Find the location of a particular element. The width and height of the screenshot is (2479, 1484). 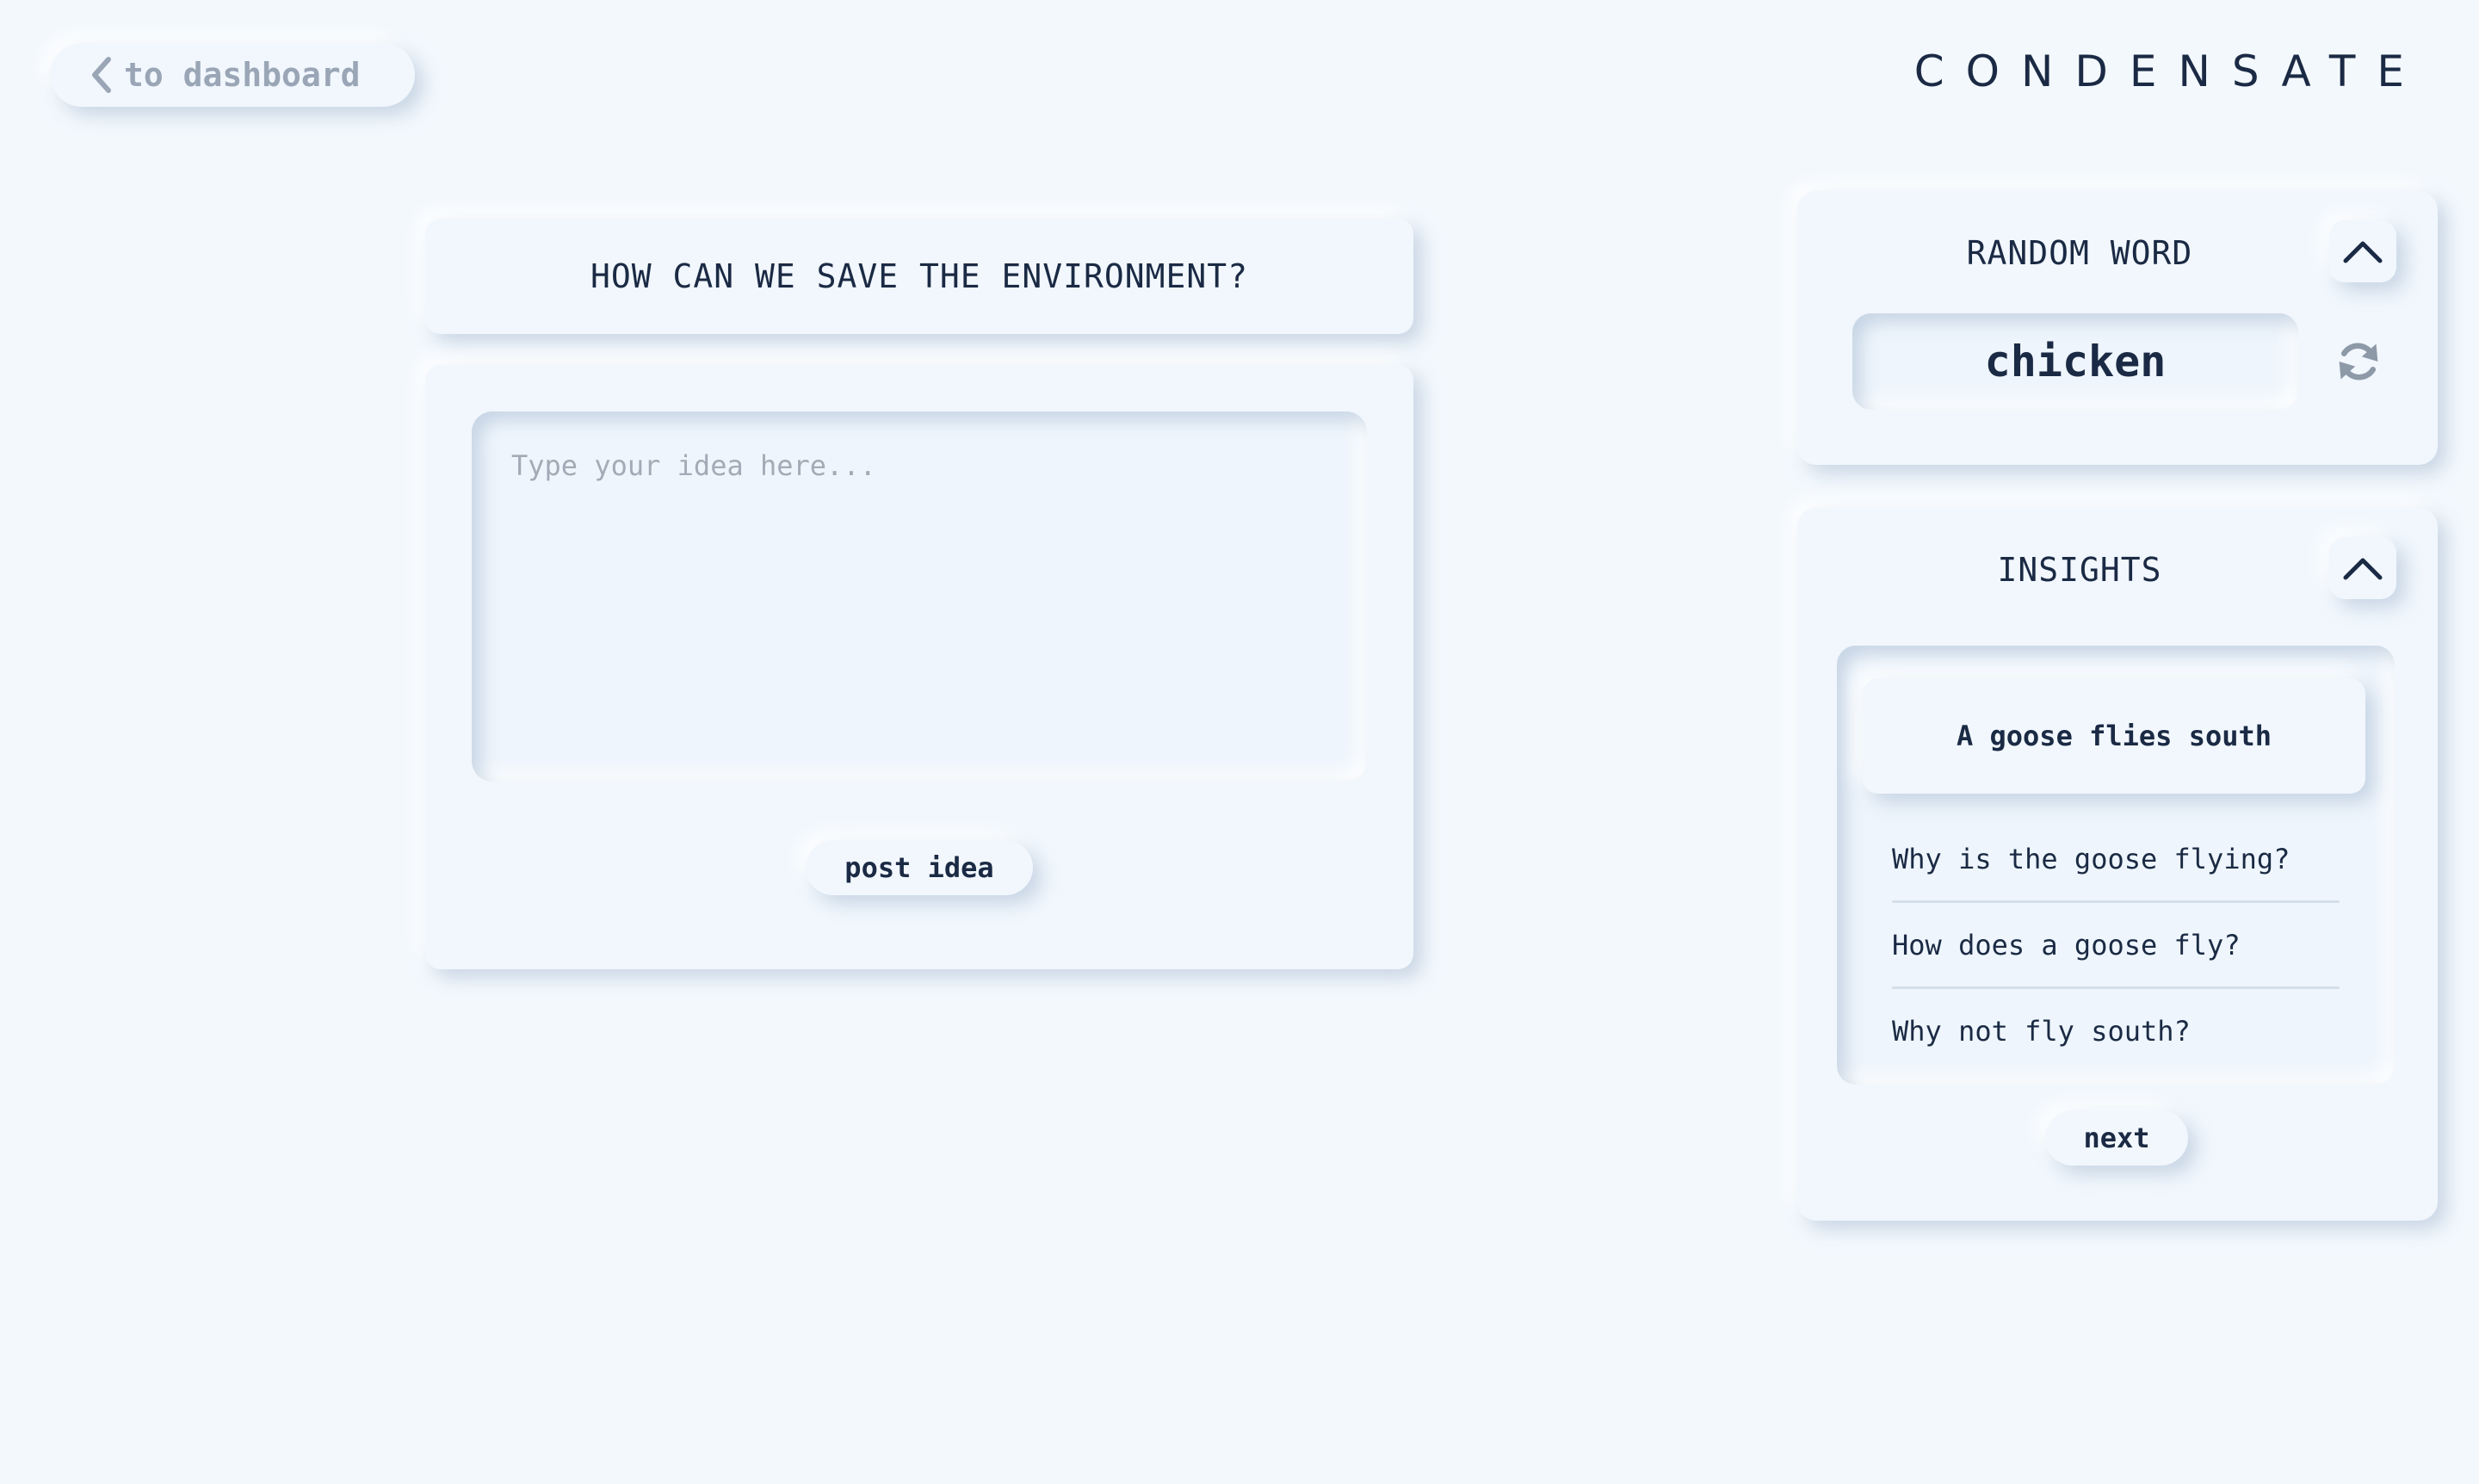

post-idea-button: post idea is located at coordinates (919, 867).